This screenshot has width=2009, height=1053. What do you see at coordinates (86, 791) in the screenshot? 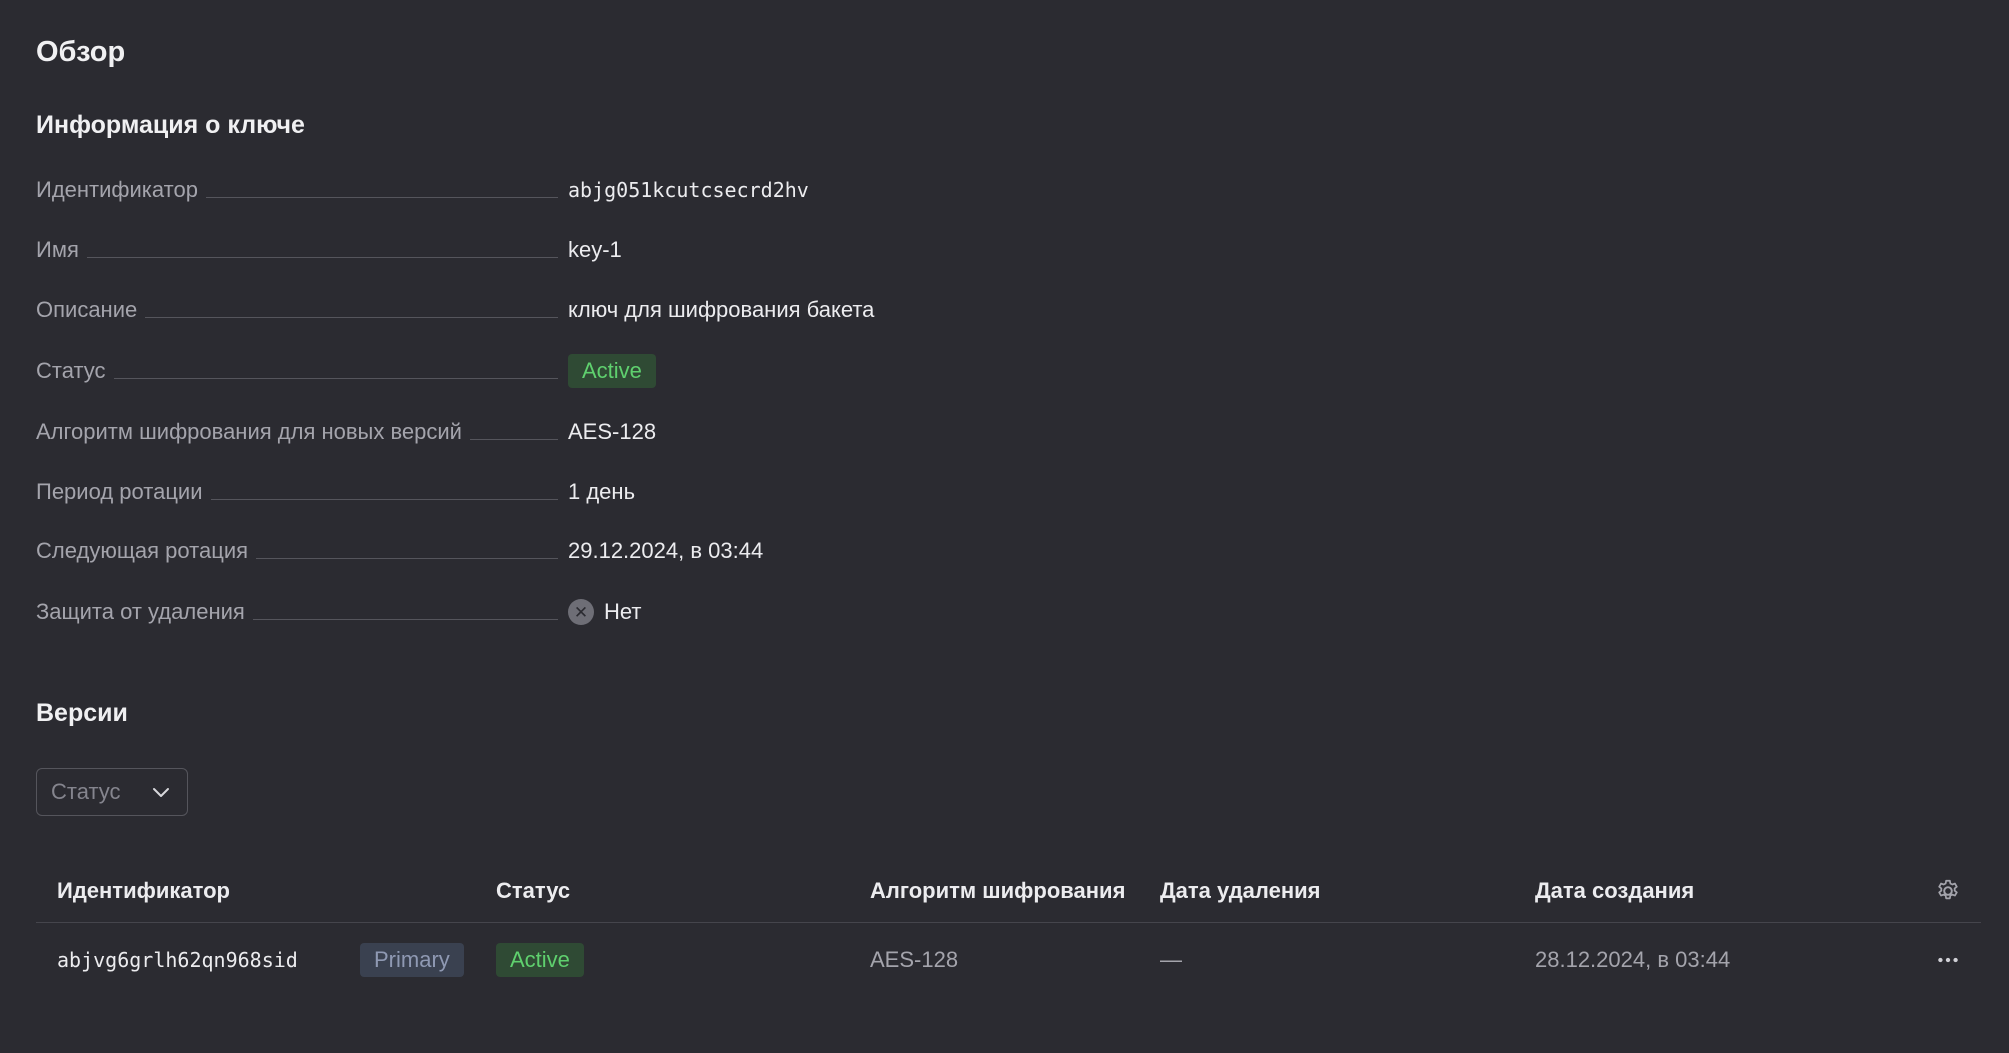
I see `status-filter-label: Статус` at bounding box center [86, 791].